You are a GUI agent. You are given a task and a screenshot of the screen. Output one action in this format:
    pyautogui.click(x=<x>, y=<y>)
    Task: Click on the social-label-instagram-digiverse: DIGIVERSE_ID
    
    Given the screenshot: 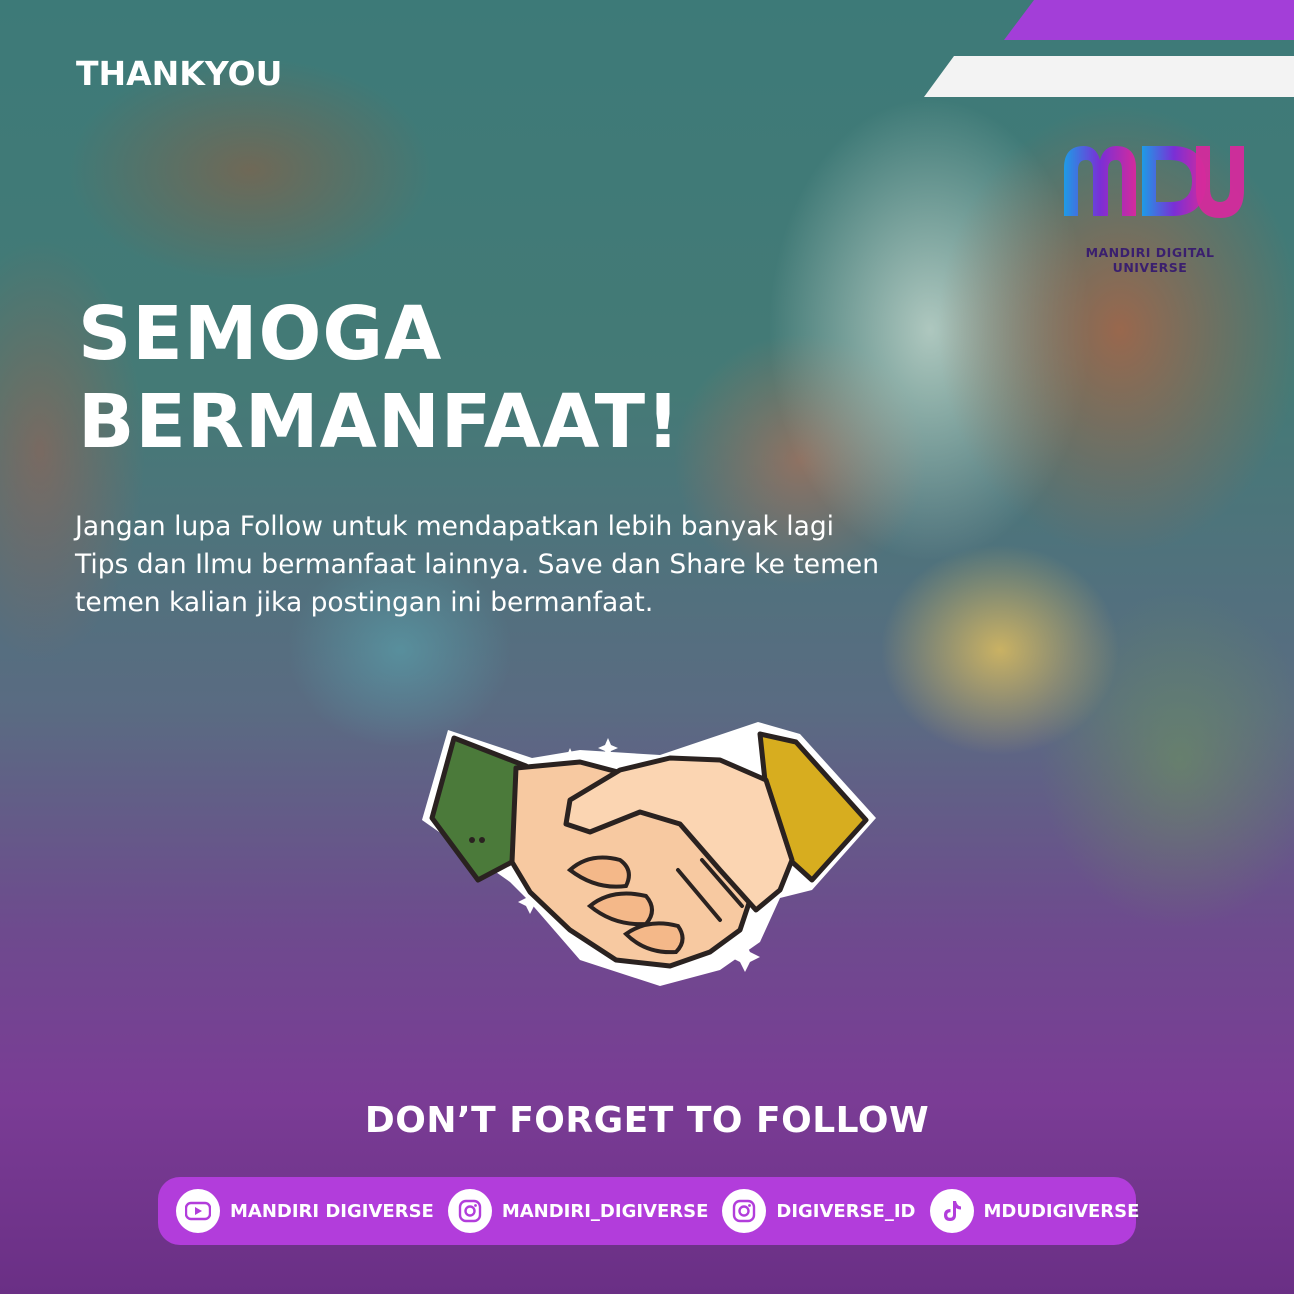 What is the action you would take?
    pyautogui.click(x=846, y=1211)
    